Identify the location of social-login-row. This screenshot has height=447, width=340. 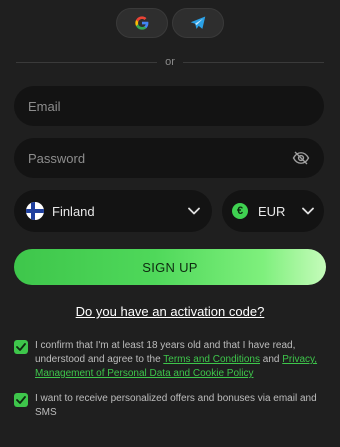
(170, 24).